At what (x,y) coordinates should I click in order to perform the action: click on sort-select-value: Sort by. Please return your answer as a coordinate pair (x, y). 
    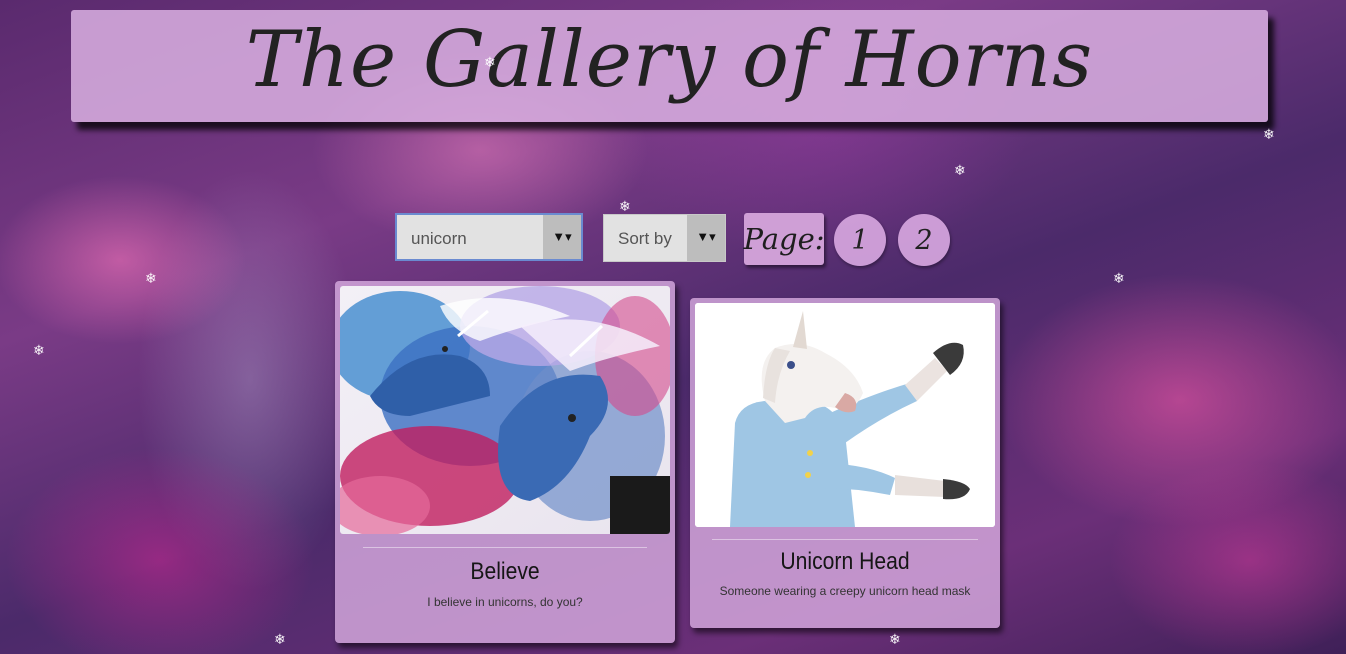
    Looking at the image, I should click on (645, 238).